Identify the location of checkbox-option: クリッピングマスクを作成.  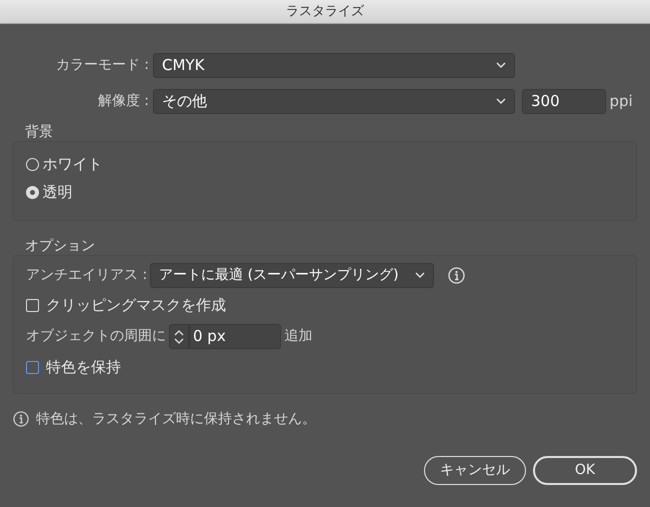
(126, 305).